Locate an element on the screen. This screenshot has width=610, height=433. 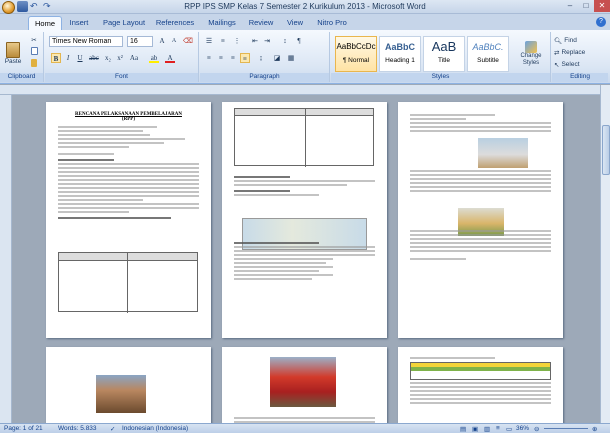
multilevel-list-icon: ⋮ is located at coordinates (237, 41).